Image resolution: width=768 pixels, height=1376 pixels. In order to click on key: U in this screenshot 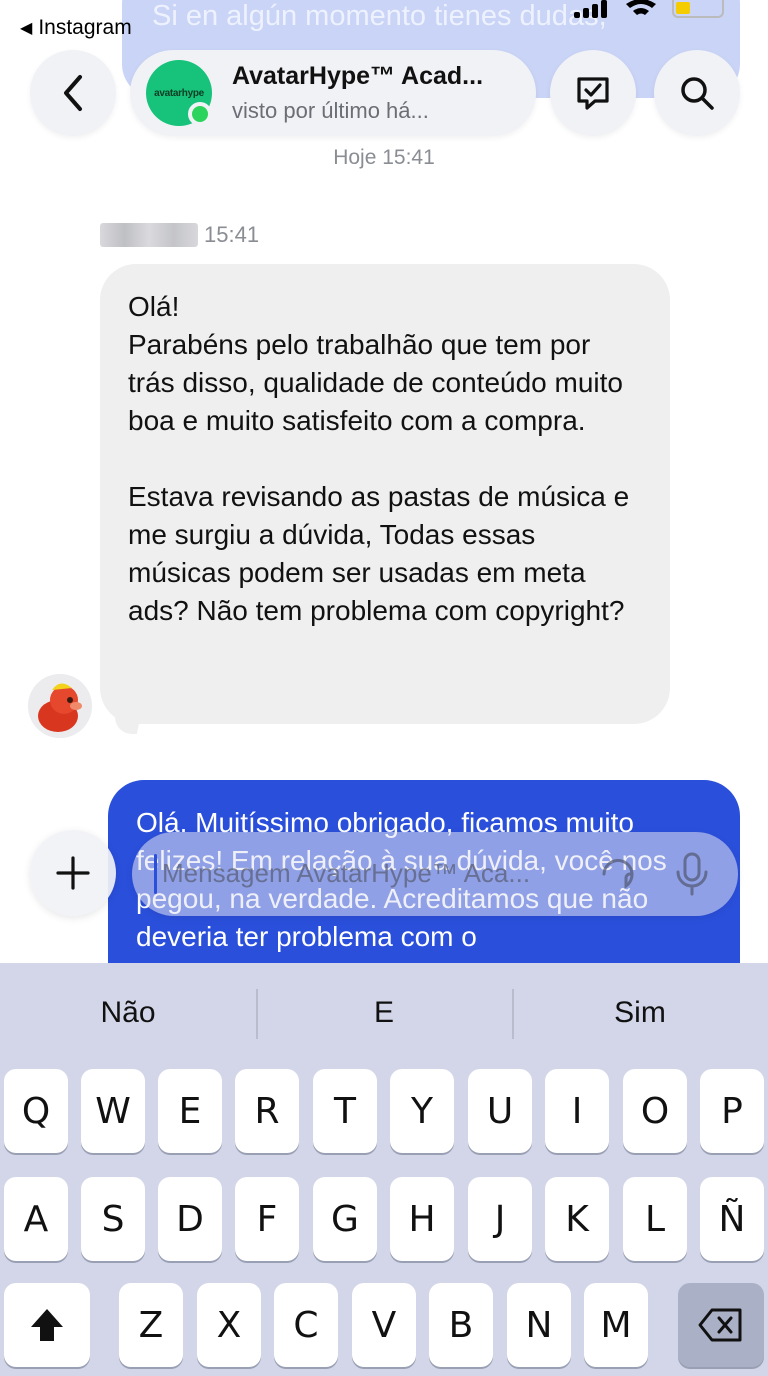, I will do `click(500, 1111)`.